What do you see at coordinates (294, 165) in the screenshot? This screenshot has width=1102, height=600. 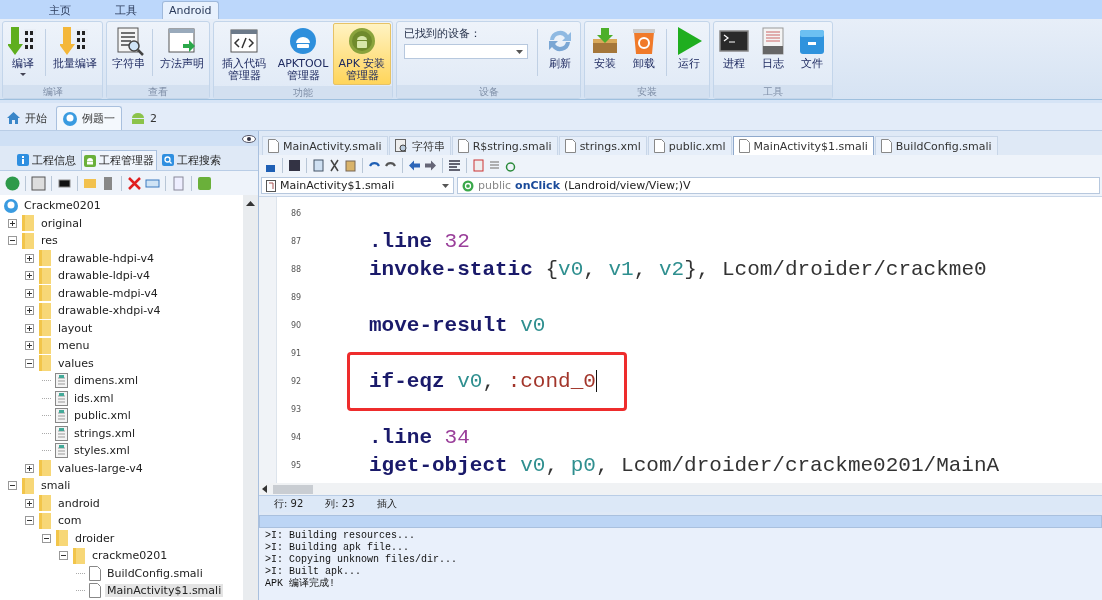 I see `save-icon` at bounding box center [294, 165].